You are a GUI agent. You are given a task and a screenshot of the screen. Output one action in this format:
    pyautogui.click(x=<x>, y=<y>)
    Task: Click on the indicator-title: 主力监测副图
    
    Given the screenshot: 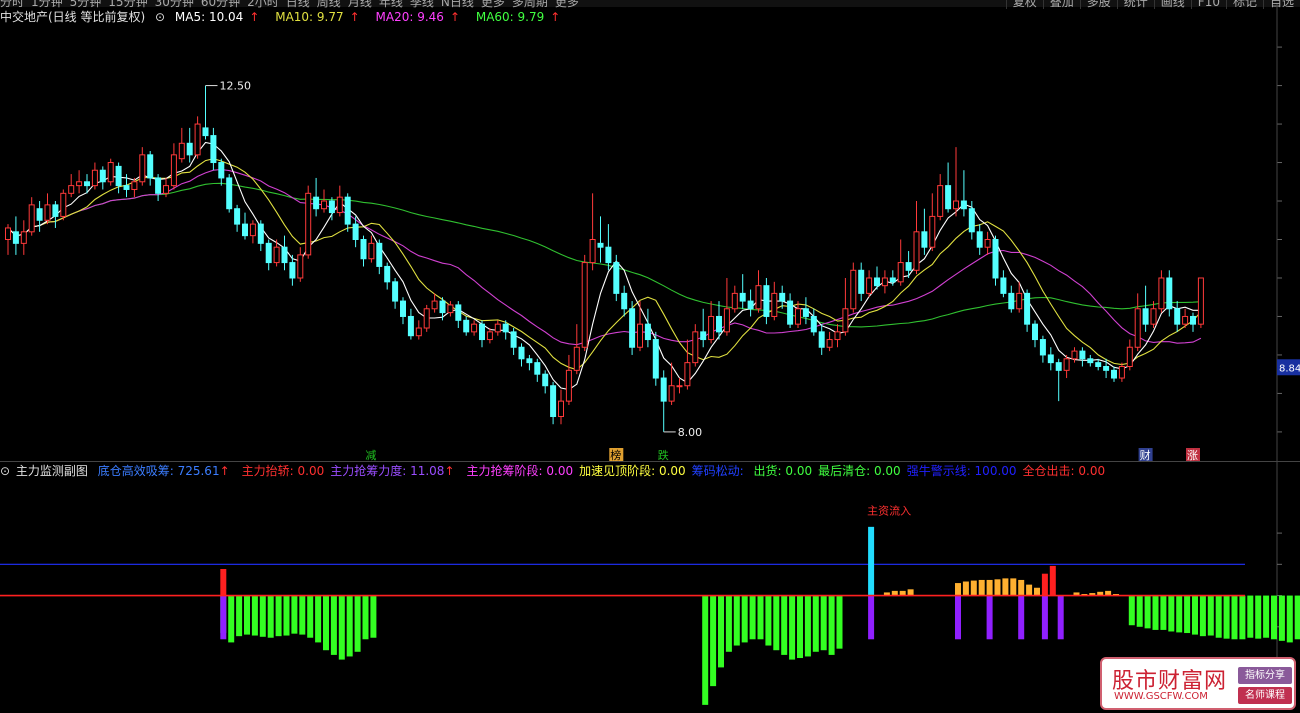 What is the action you would take?
    pyautogui.click(x=52, y=471)
    